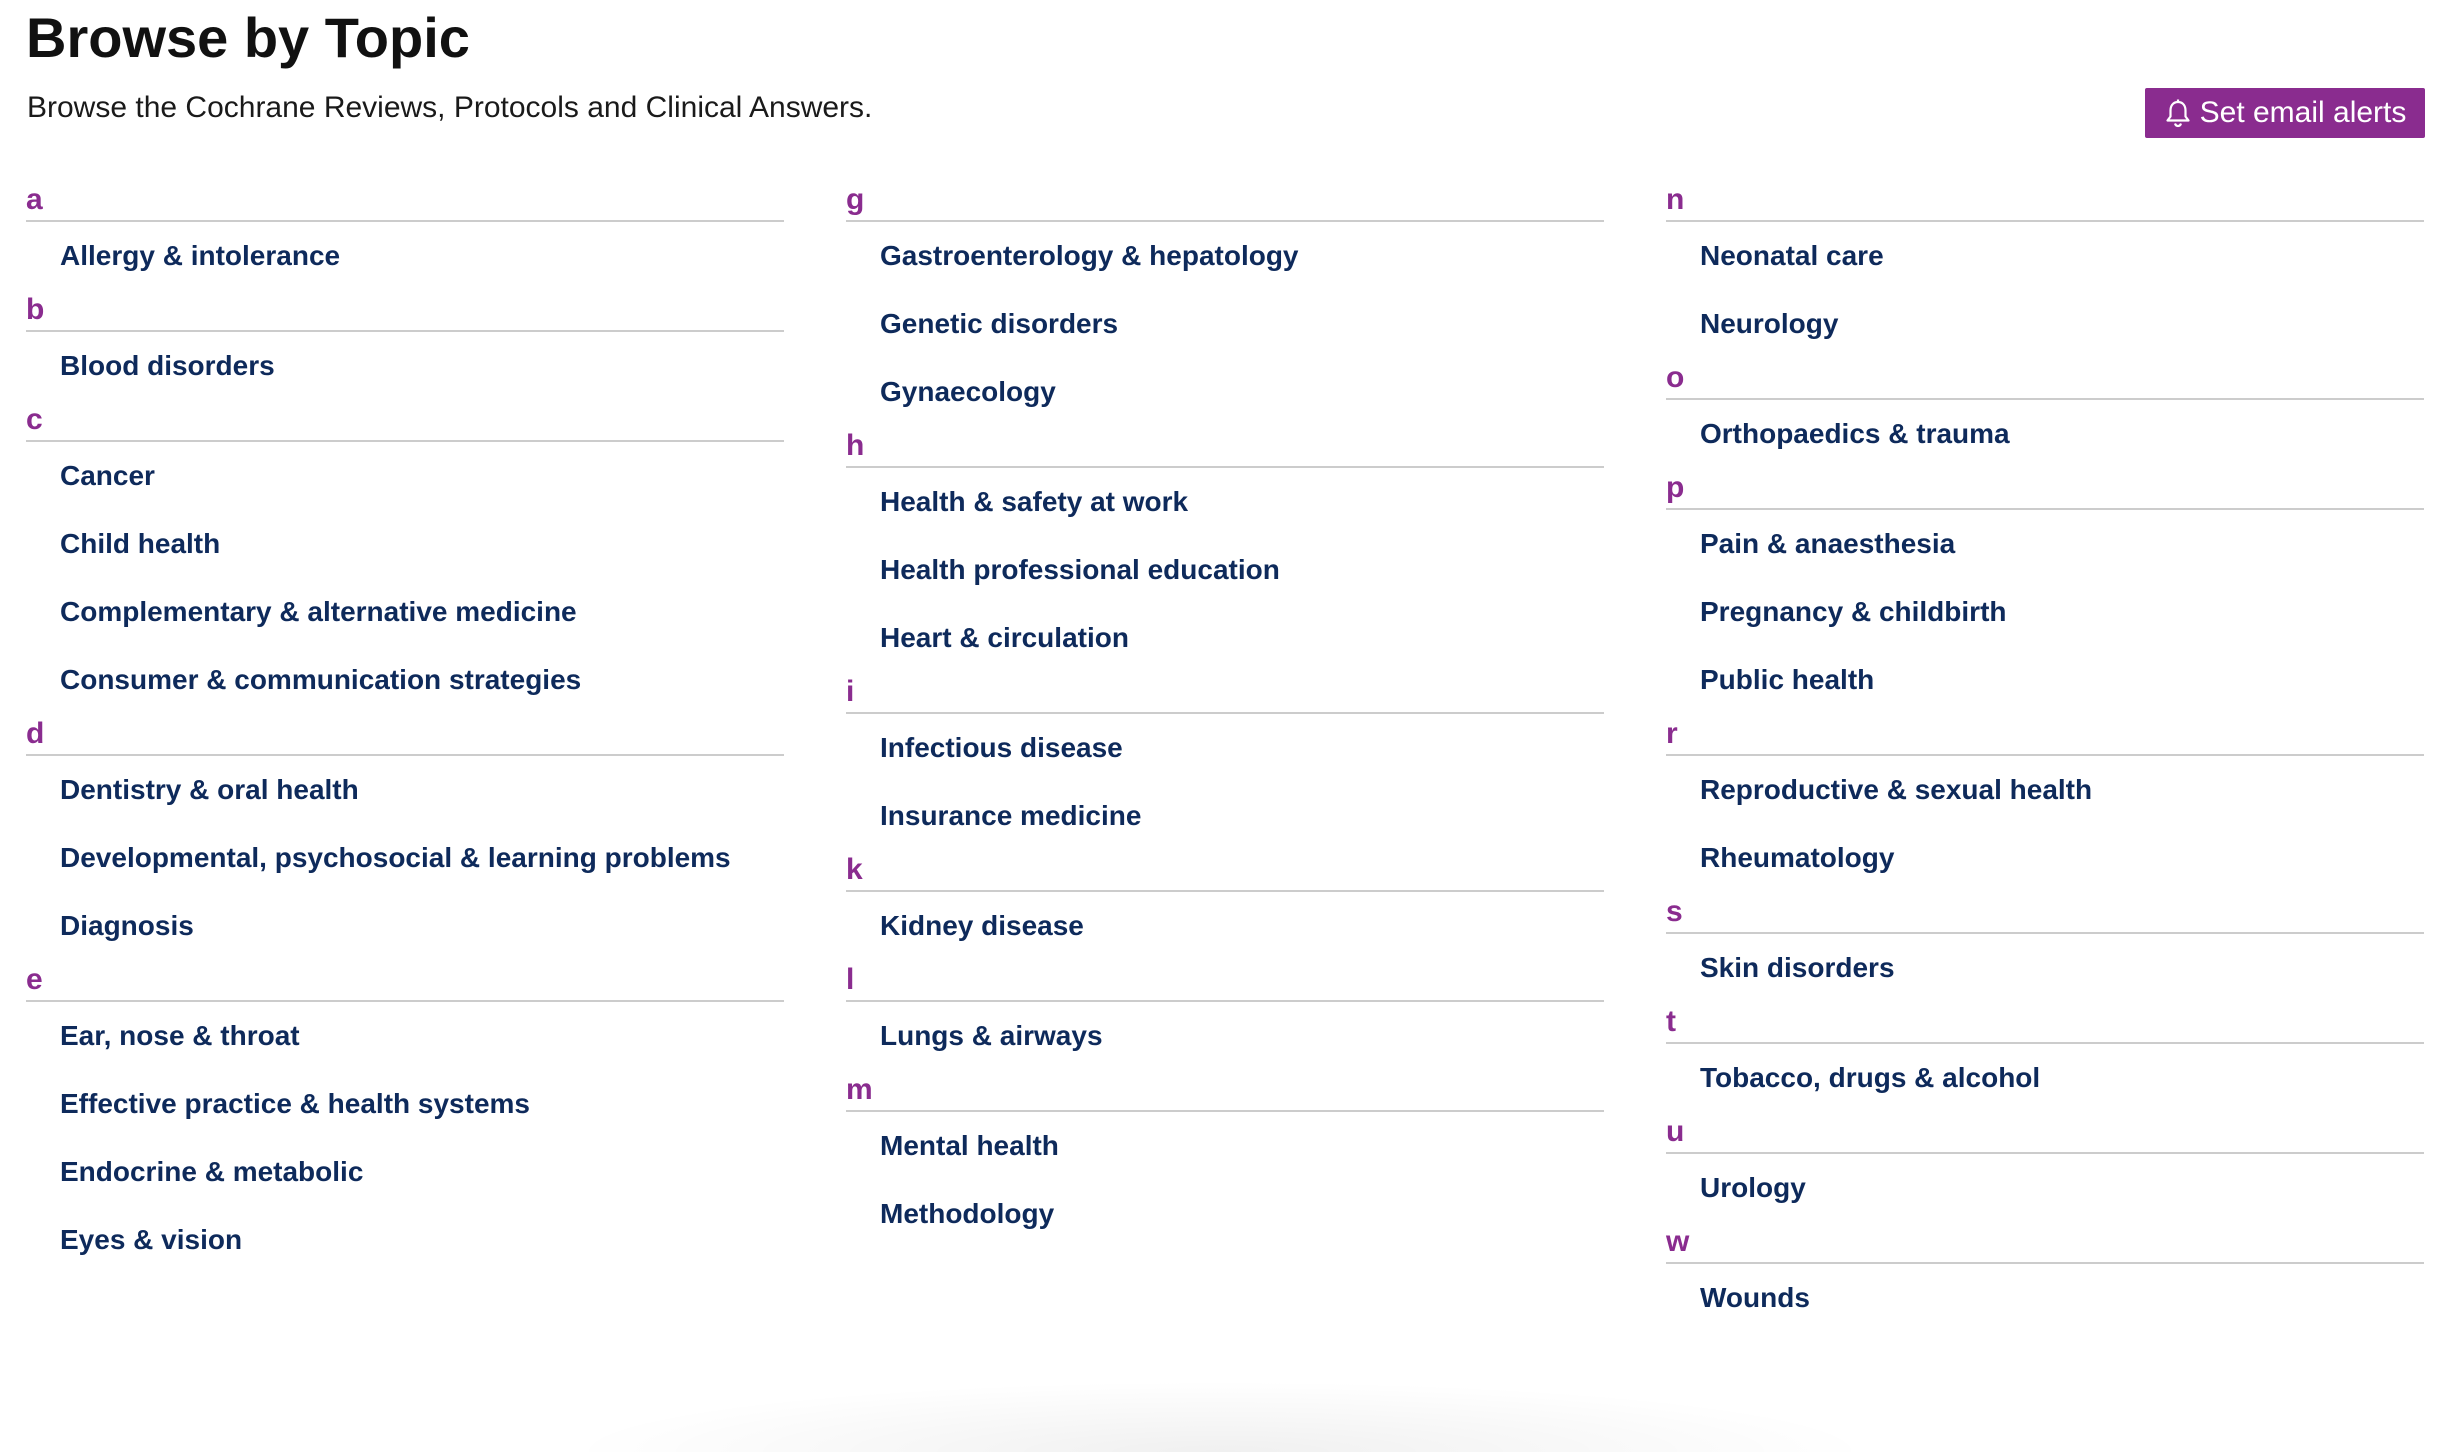 The width and height of the screenshot is (2454, 1452). I want to click on list-item: Blood disorders, so click(405, 366).